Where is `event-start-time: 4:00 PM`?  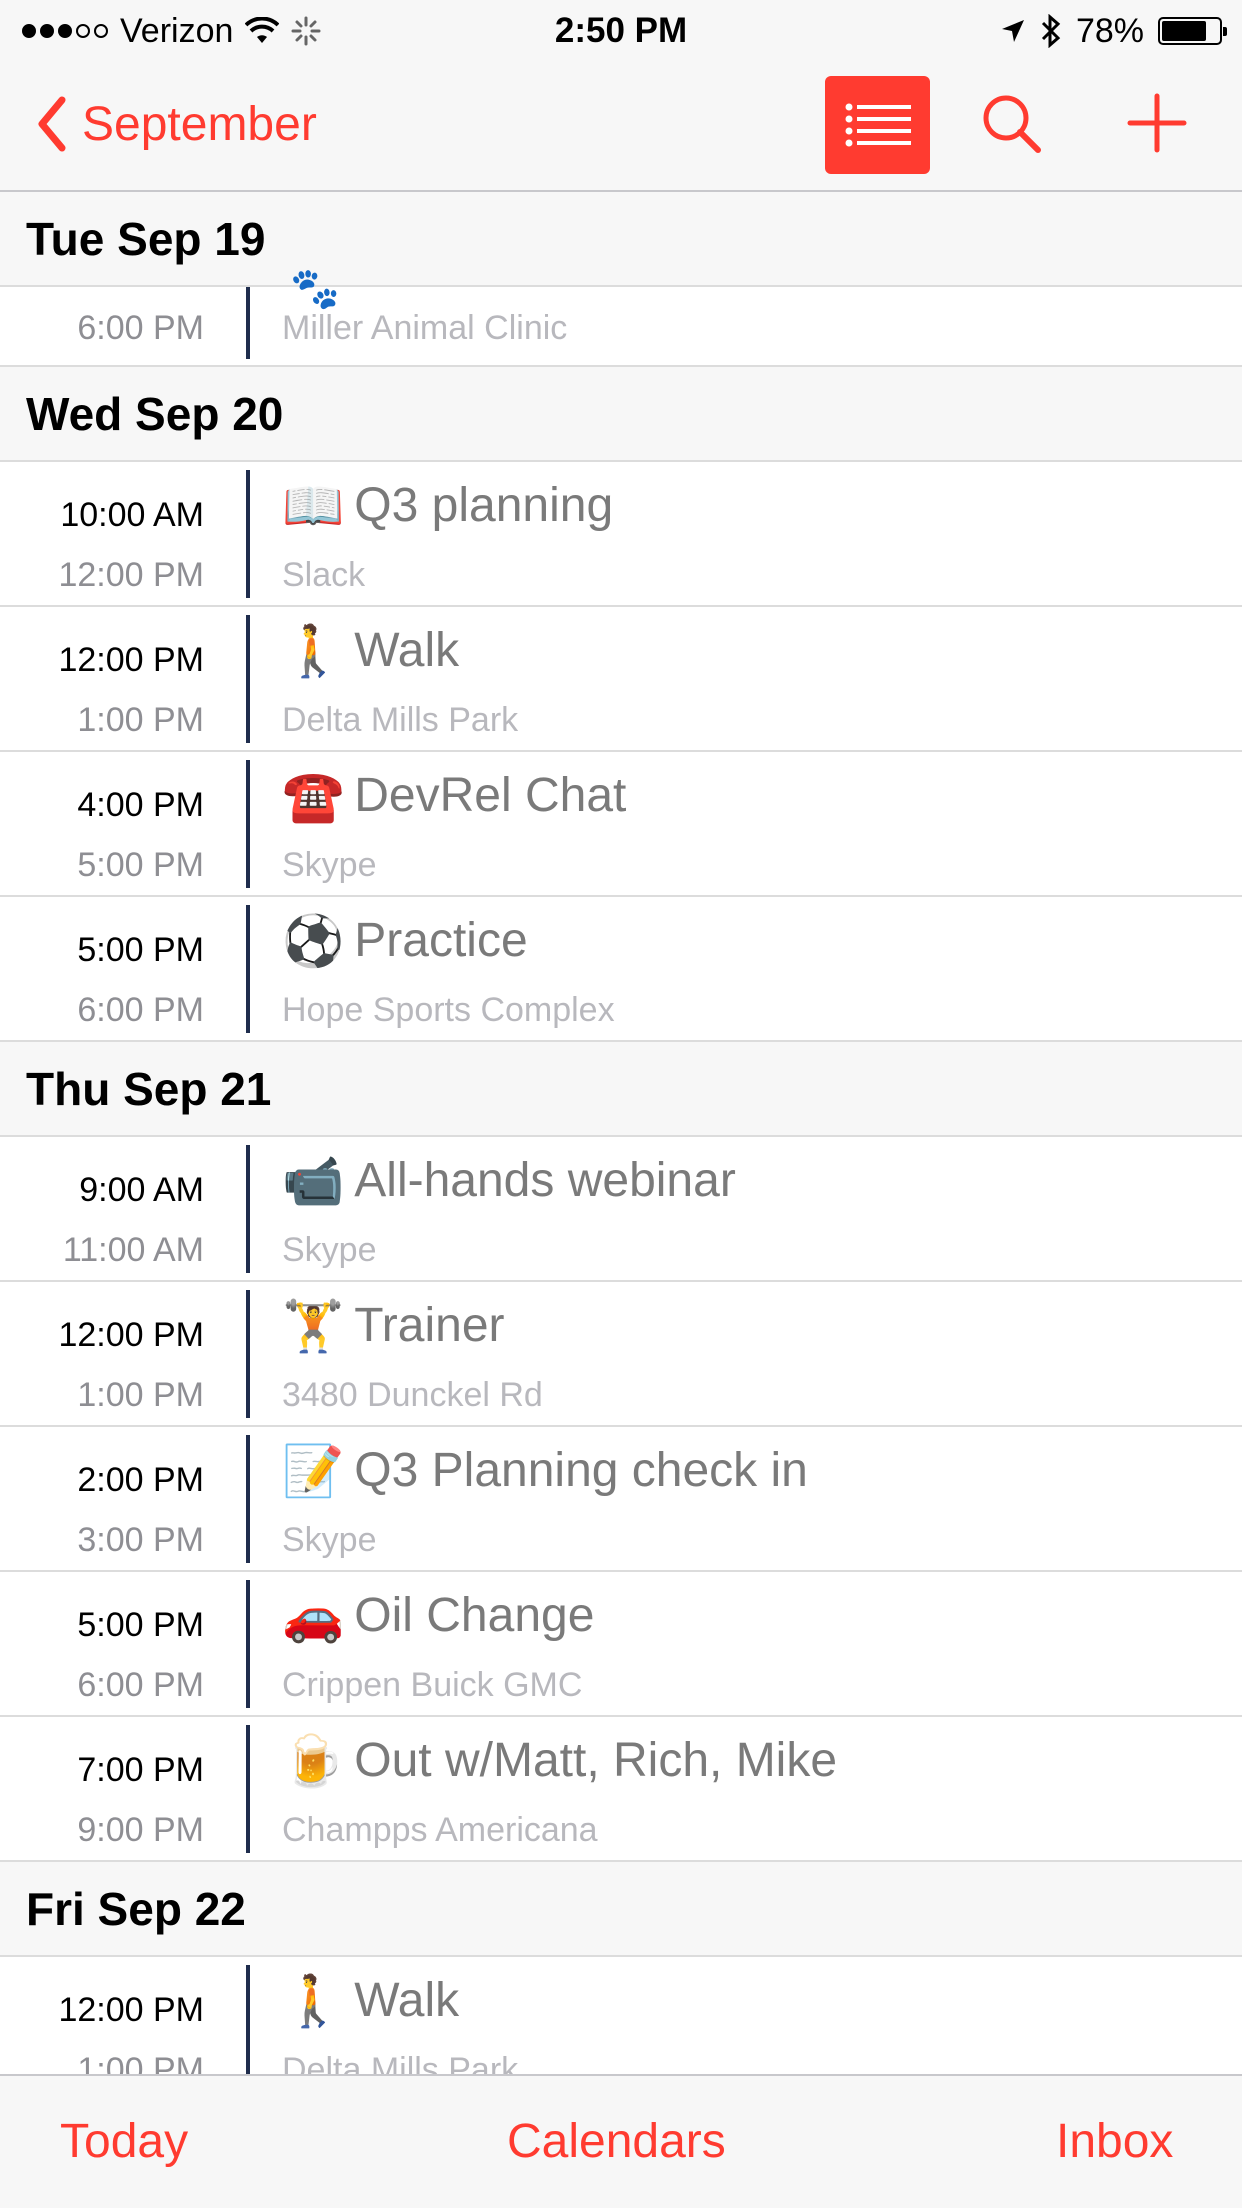 event-start-time: 4:00 PM is located at coordinates (140, 805).